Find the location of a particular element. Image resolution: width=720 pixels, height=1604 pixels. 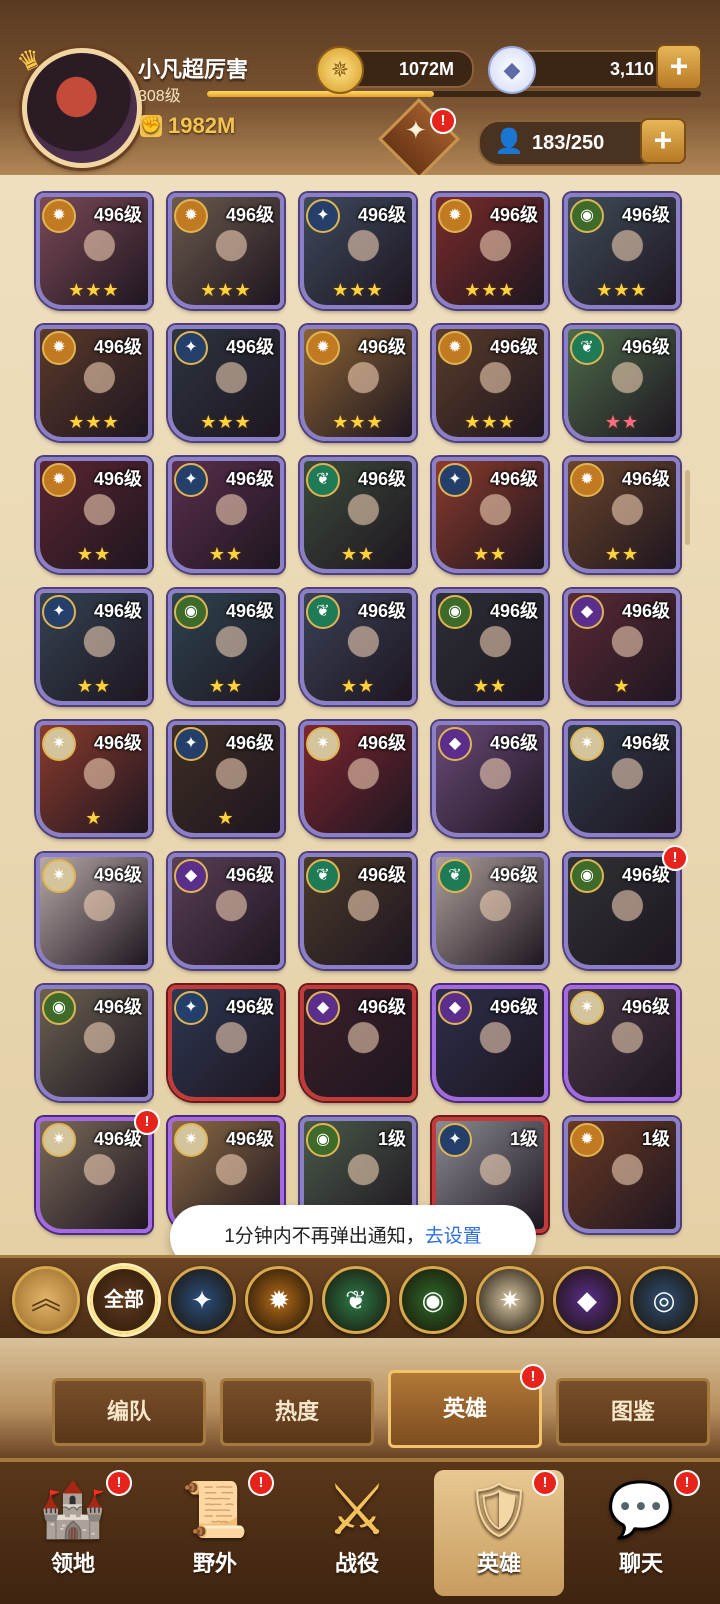

hero-card: ✷ 496级 ★ is located at coordinates (94, 779).